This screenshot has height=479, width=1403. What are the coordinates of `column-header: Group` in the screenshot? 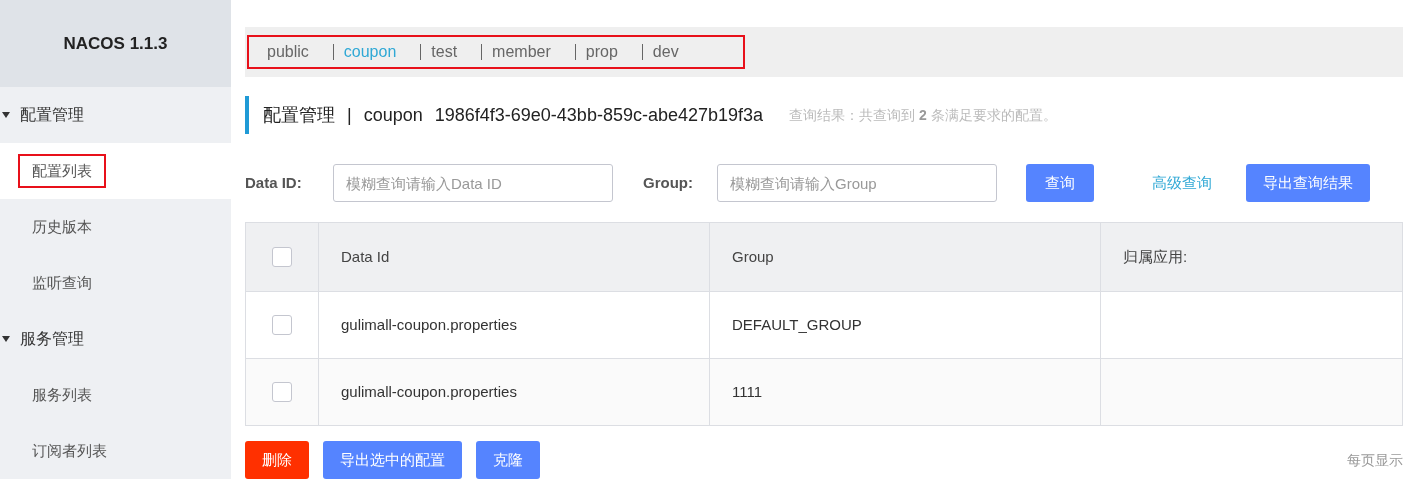 It's located at (753, 256).